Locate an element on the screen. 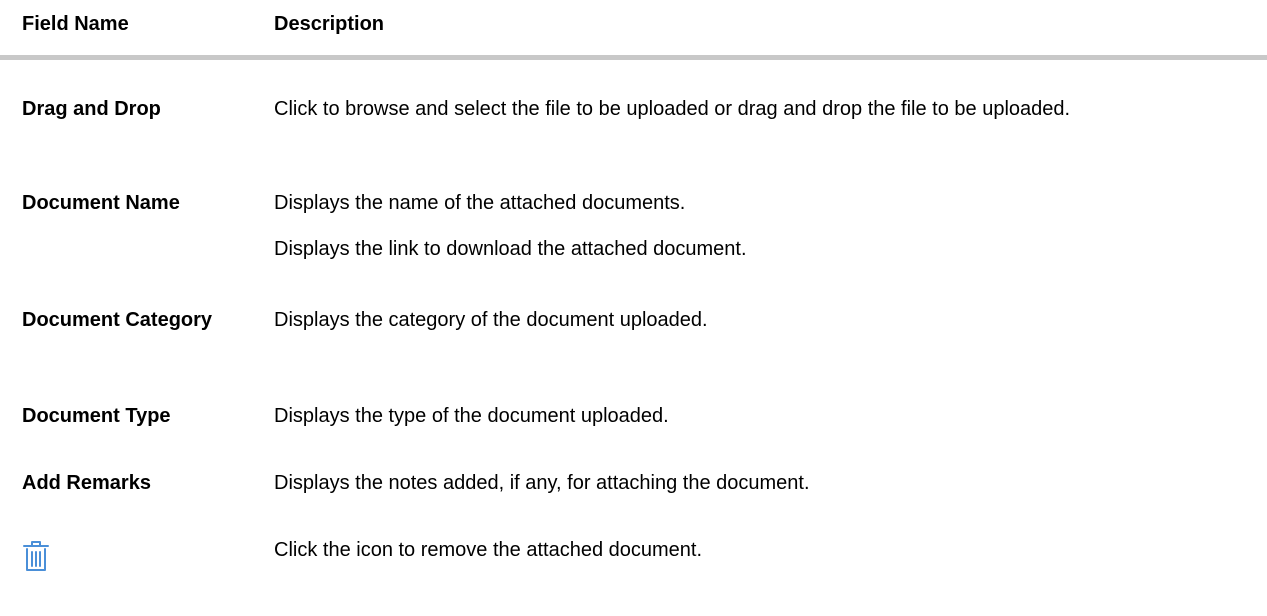 This screenshot has height=616, width=1267. table-header: Field Name Description is located at coordinates (633, 30).